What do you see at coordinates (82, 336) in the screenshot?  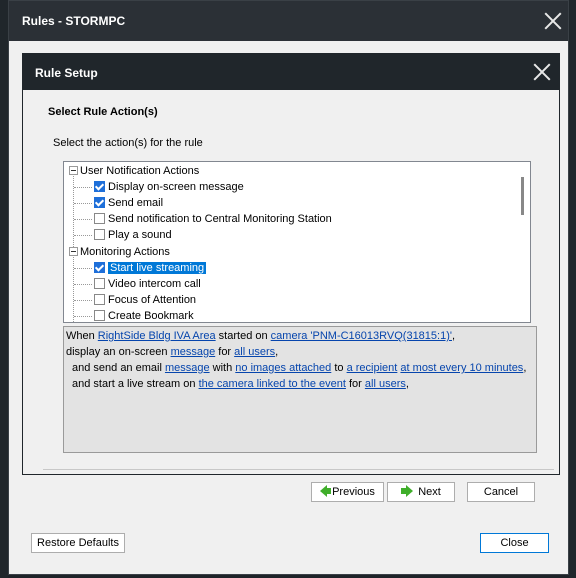 I see `summary-text: When` at bounding box center [82, 336].